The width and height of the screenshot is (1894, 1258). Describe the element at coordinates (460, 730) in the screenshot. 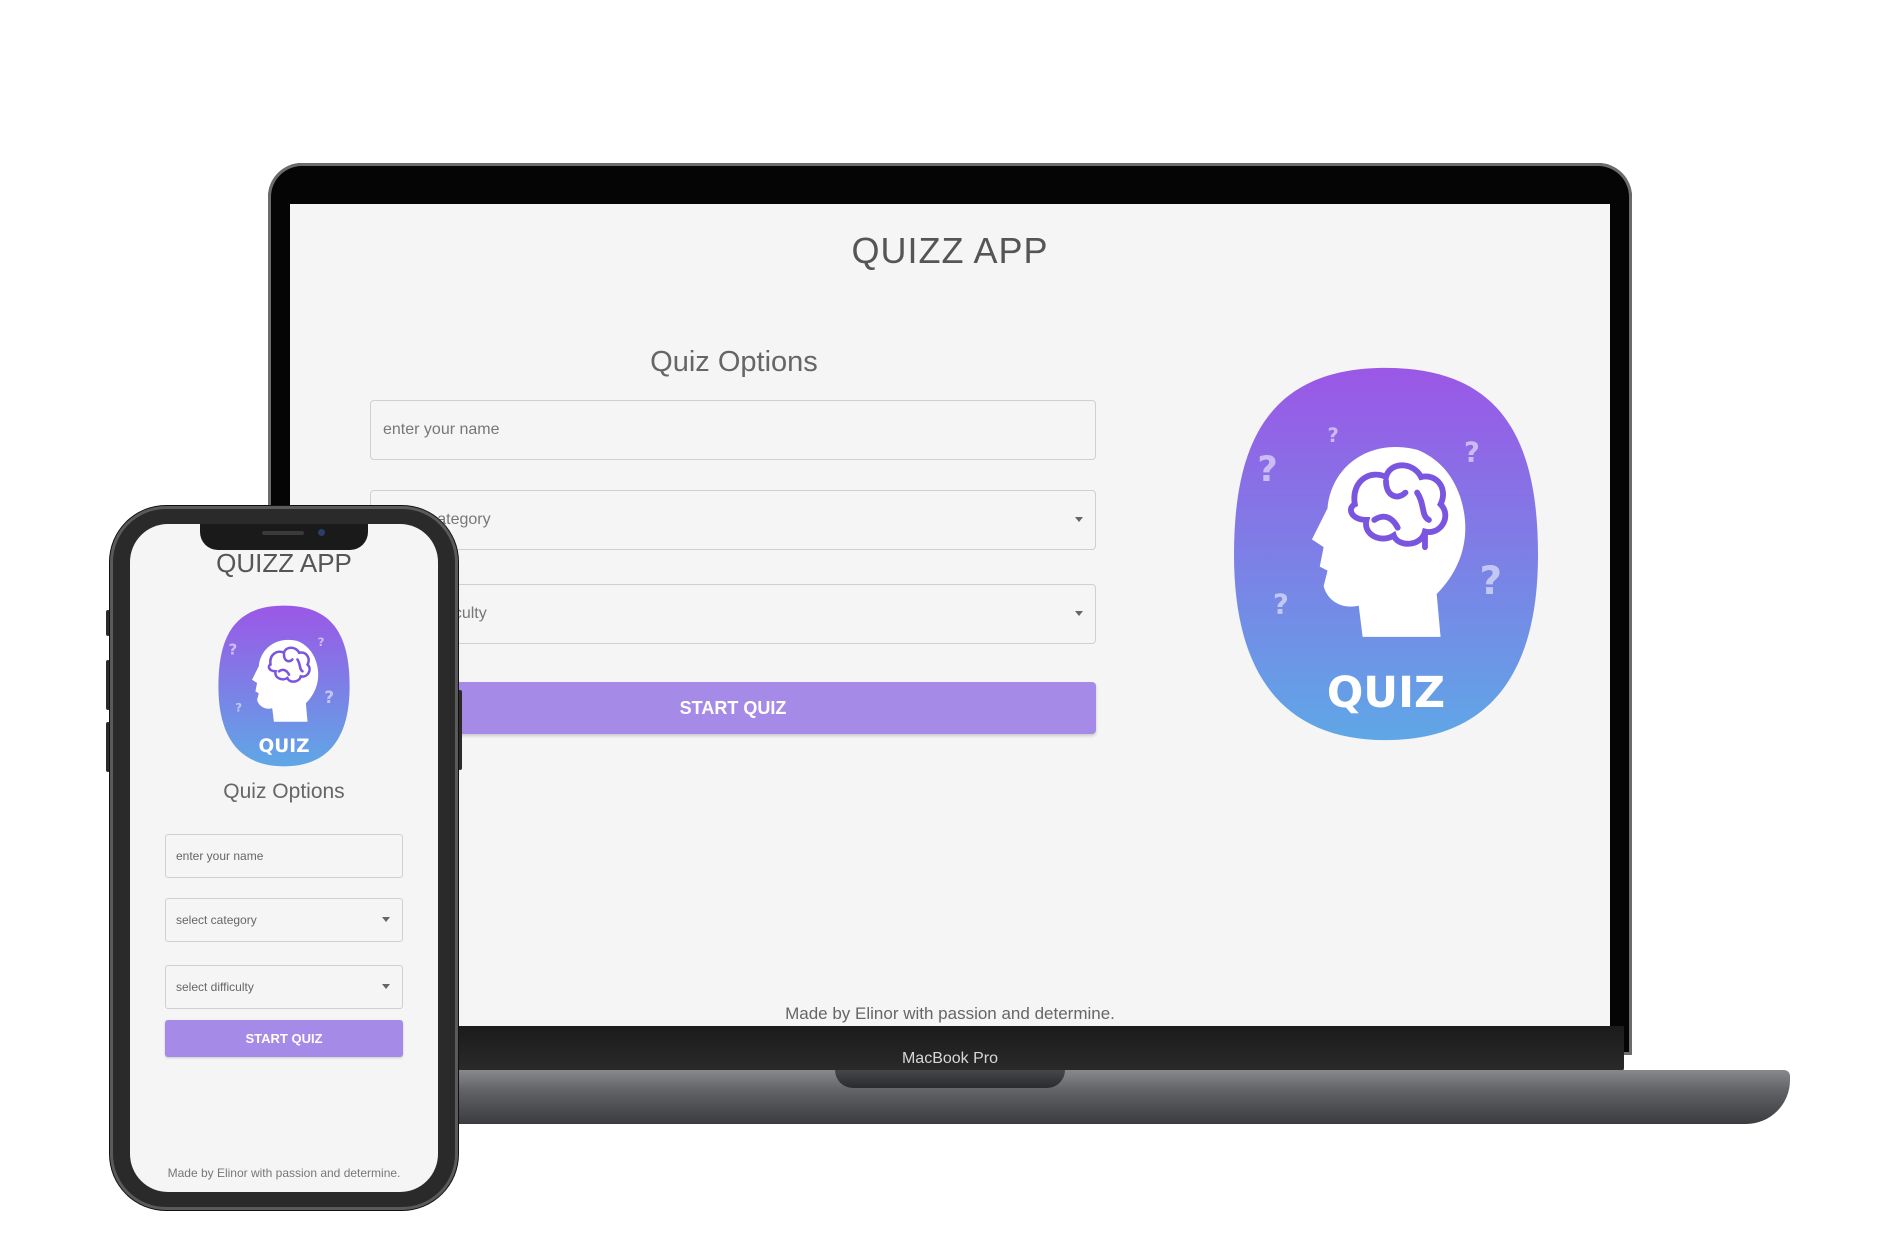

I see `phone-power-button` at that location.